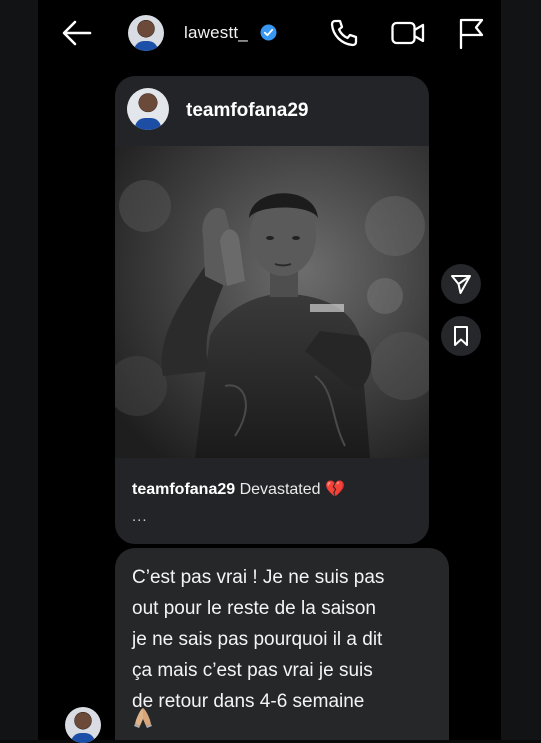 This screenshot has height=743, width=541. Describe the element at coordinates (77, 33) in the screenshot. I see `back-arrow-icon` at that location.